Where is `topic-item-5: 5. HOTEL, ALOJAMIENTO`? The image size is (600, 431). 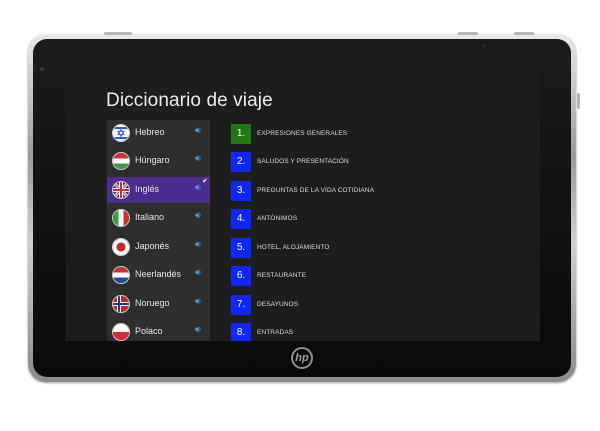
topic-item-5: 5. HOTEL, ALOJAMIENTO is located at coordinates (376, 248).